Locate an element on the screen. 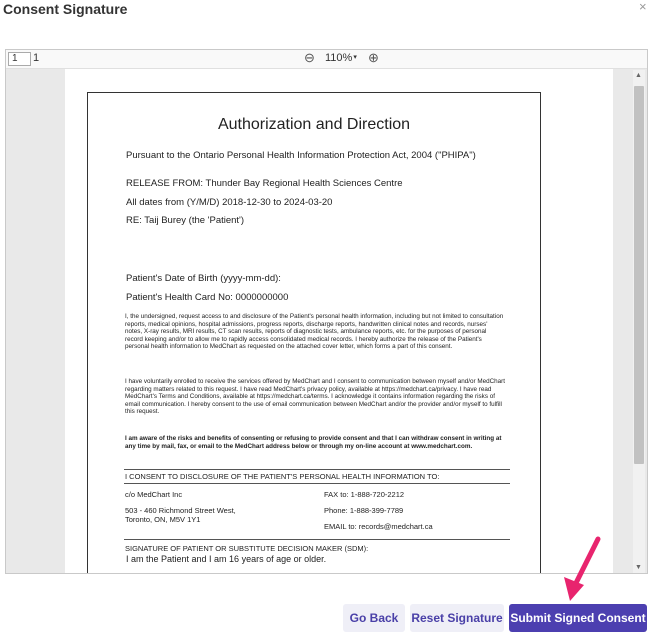 Image resolution: width=653 pixels, height=640 pixels. document-title: Authorization and Direction is located at coordinates (314, 124).